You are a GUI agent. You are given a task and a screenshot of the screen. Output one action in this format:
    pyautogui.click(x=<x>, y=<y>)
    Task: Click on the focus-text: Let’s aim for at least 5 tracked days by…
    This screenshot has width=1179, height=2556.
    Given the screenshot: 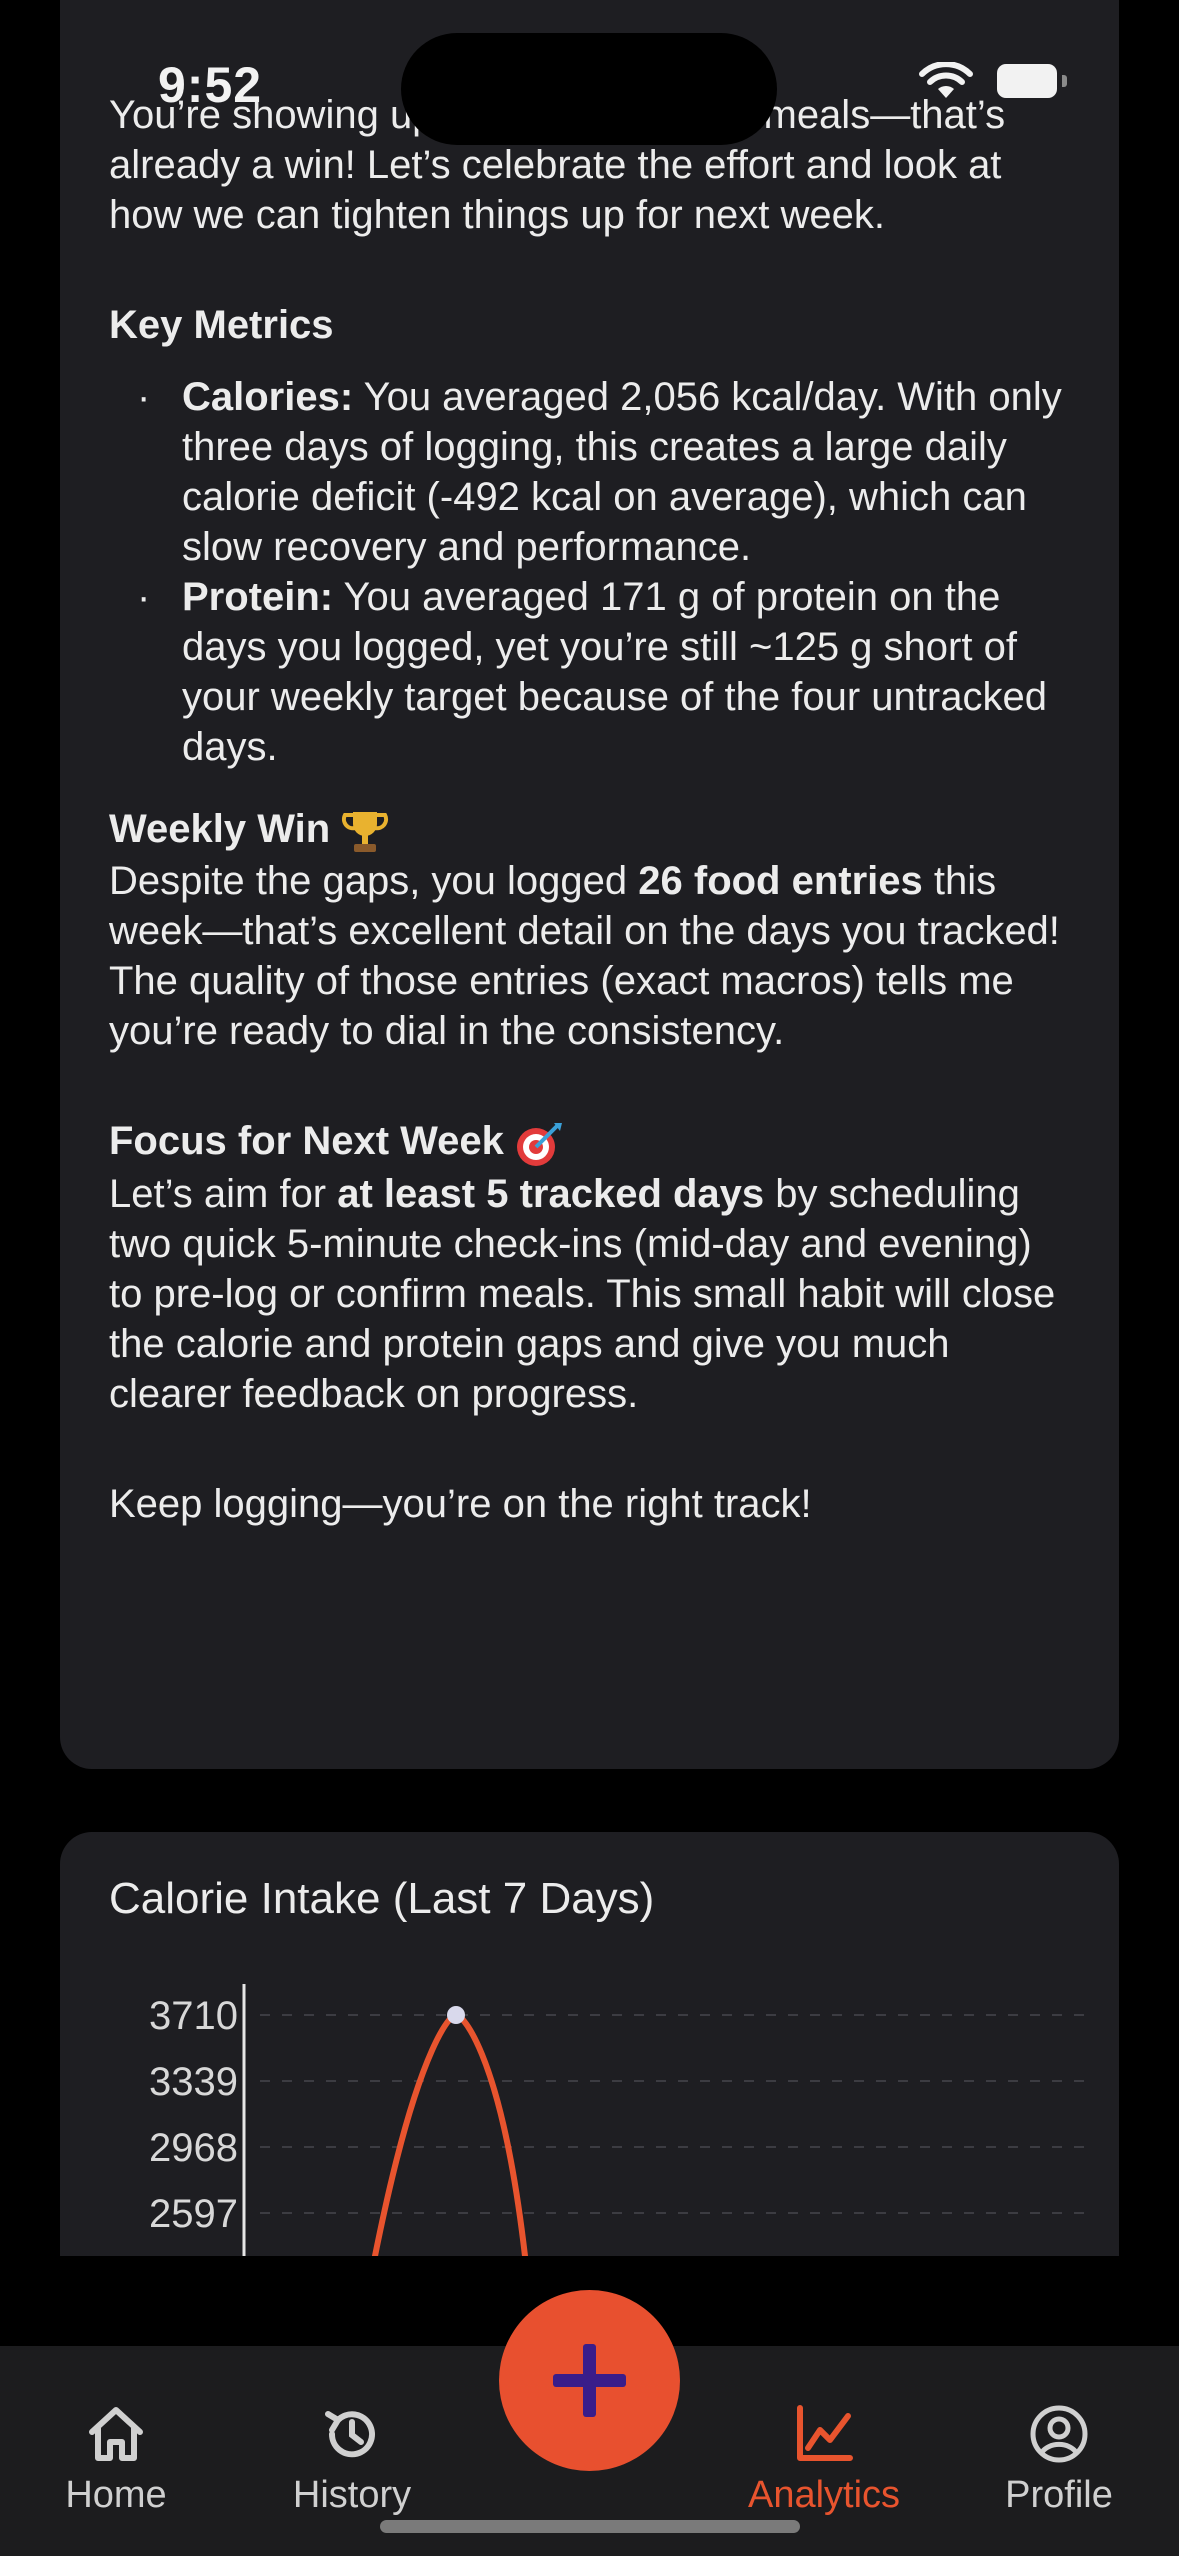 What is the action you would take?
    pyautogui.click(x=582, y=1293)
    